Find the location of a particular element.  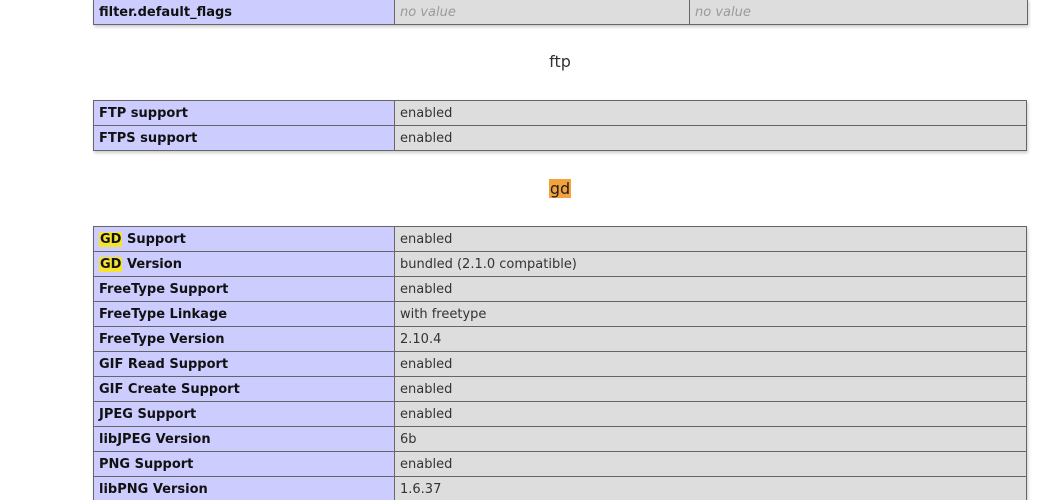

table-row: FreeType Support enabled is located at coordinates (560, 289).